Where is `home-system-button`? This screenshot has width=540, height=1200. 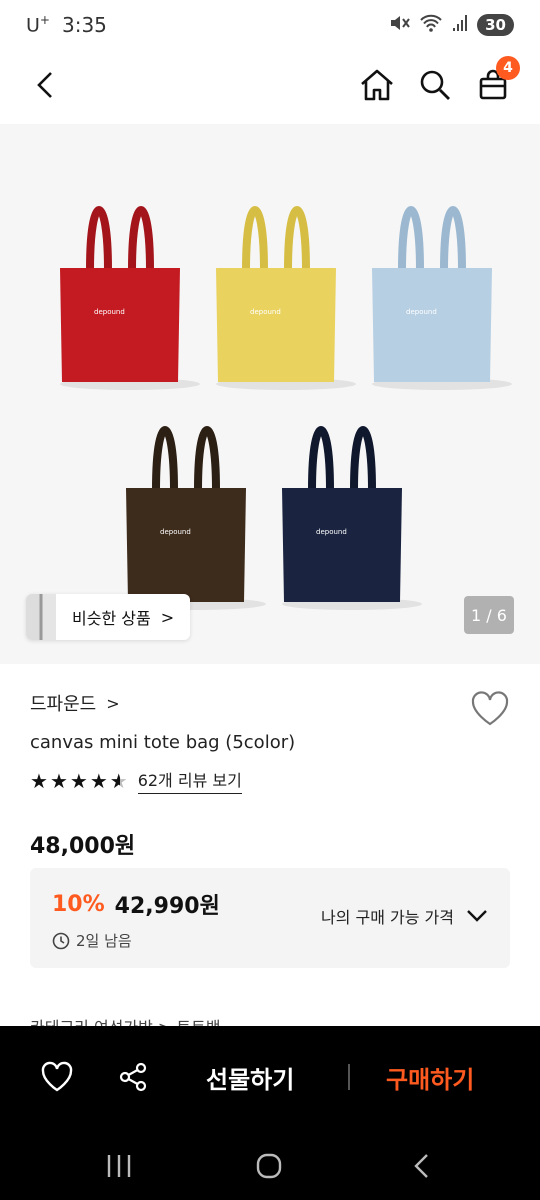
home-system-button is located at coordinates (269, 1166).